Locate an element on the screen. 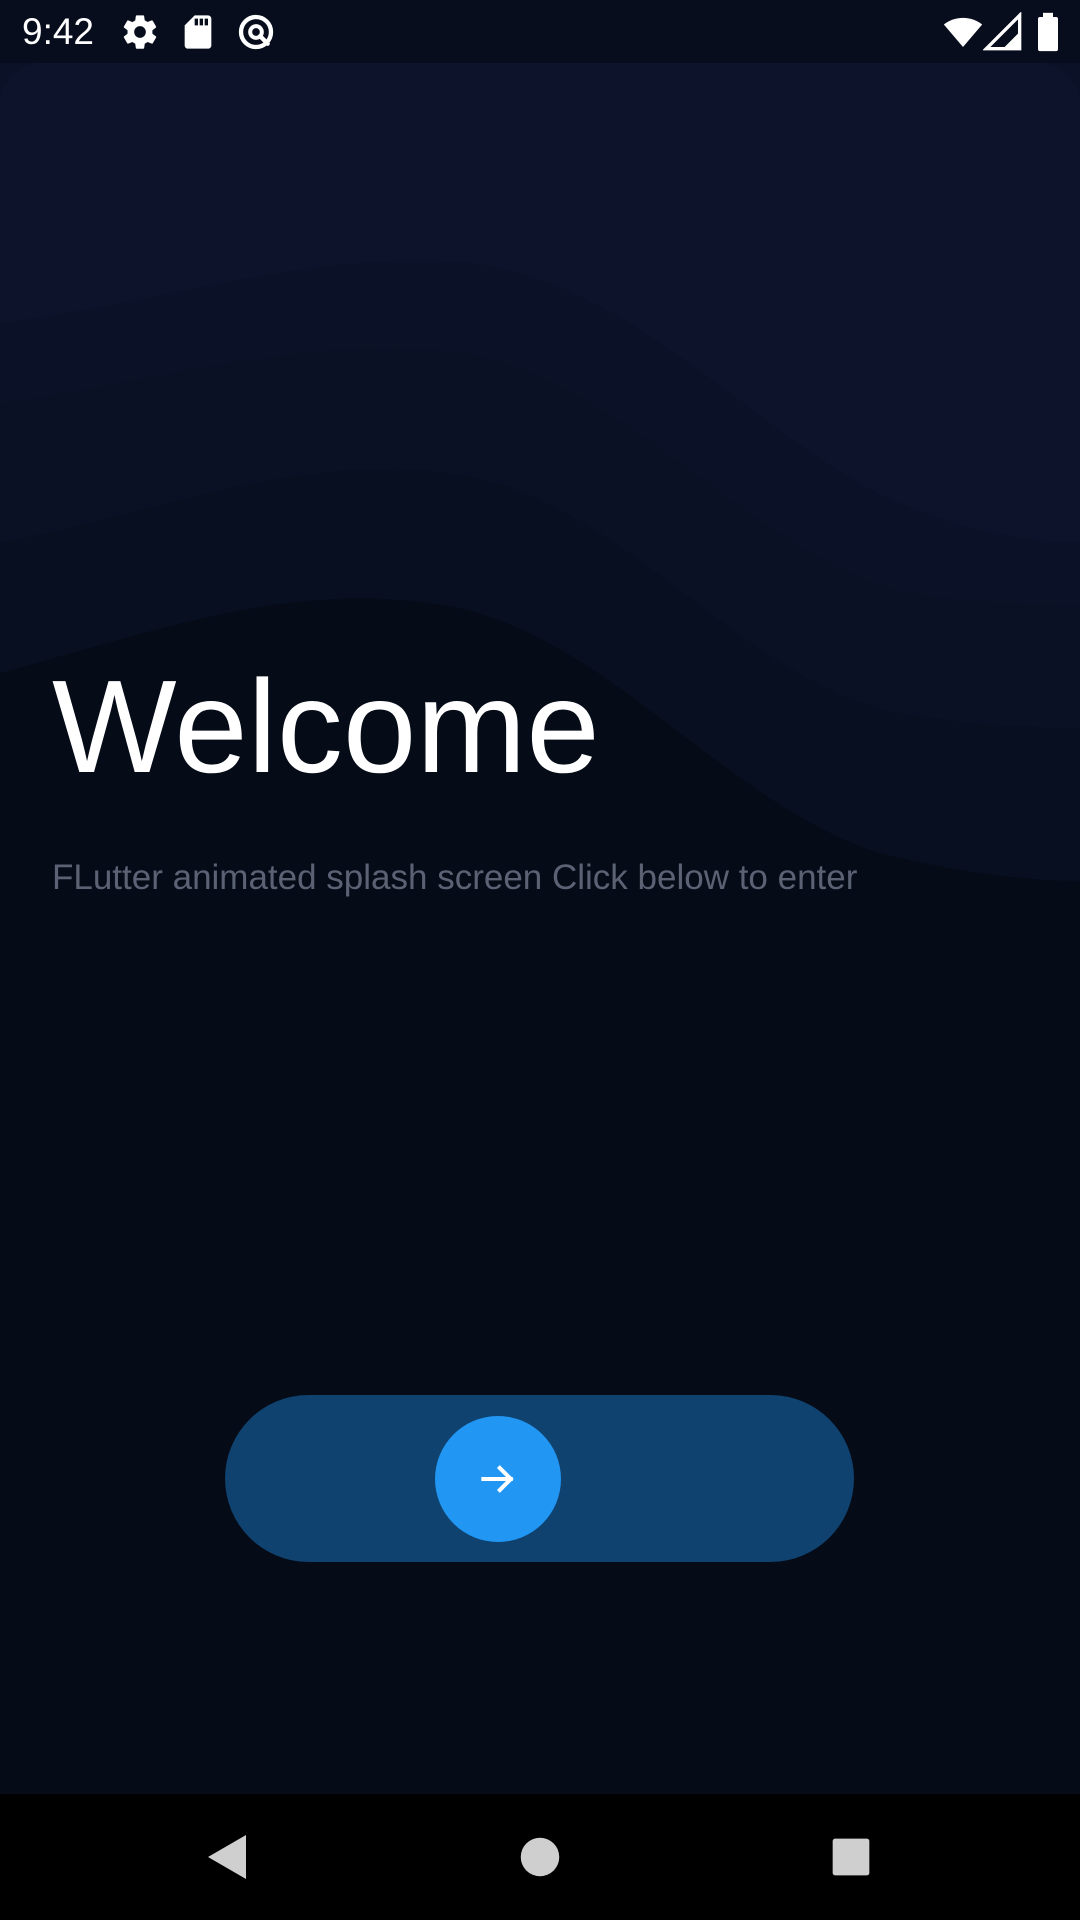 The width and height of the screenshot is (1080, 1920). recents-button is located at coordinates (851, 1857).